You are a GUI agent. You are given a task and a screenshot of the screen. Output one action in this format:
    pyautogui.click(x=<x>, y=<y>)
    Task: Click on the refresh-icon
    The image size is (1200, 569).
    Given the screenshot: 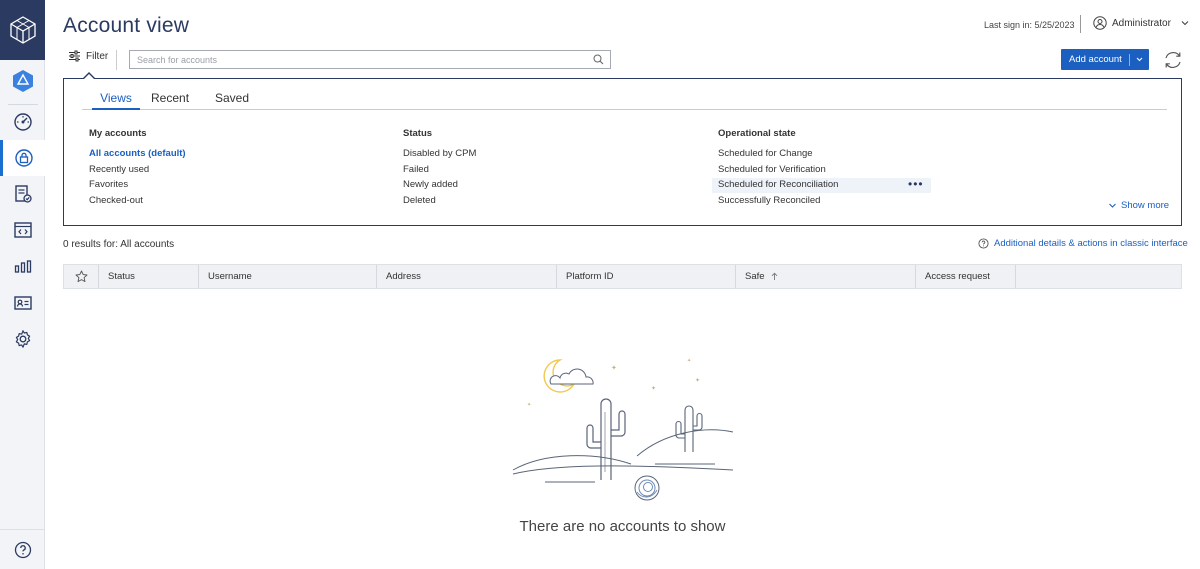 What is the action you would take?
    pyautogui.click(x=1173, y=60)
    